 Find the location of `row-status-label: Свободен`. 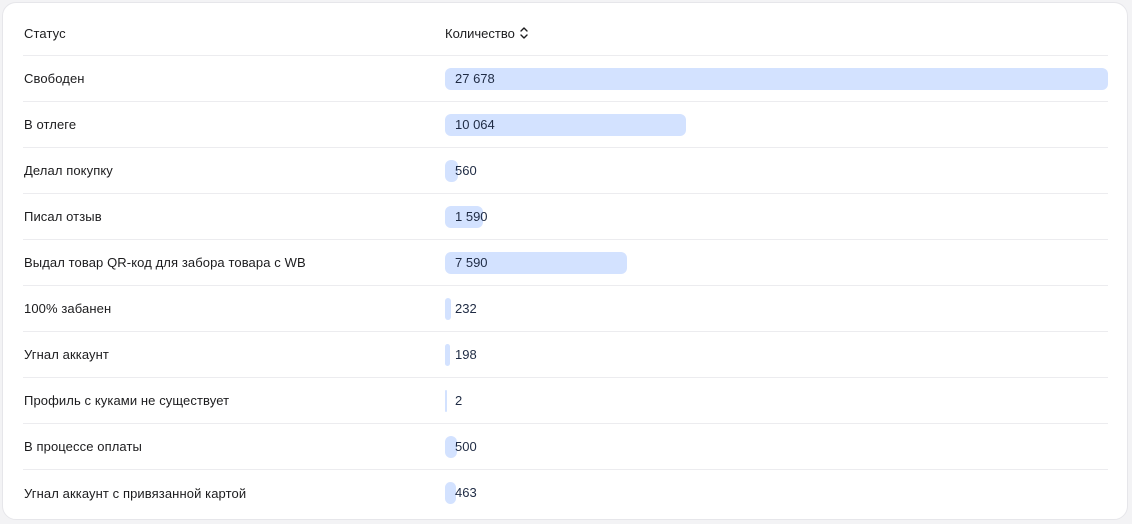

row-status-label: Свободен is located at coordinates (54, 78).